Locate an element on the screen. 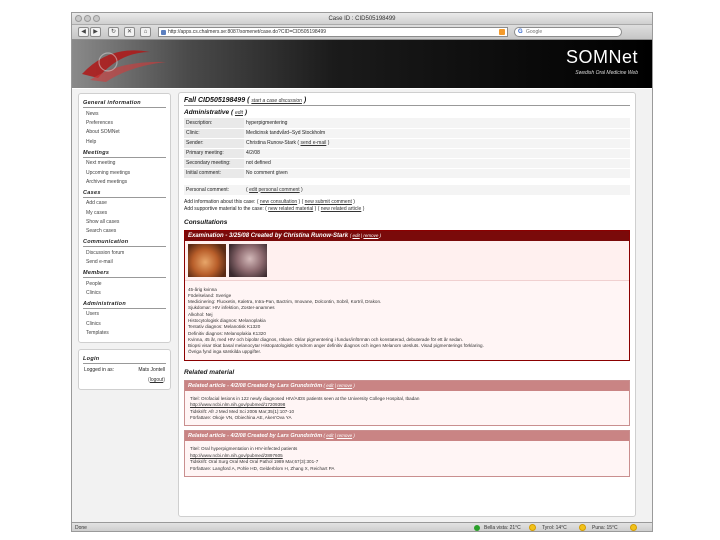 The height and width of the screenshot is (540, 720). field-value: hyperpigmentering is located at coordinates (437, 123).